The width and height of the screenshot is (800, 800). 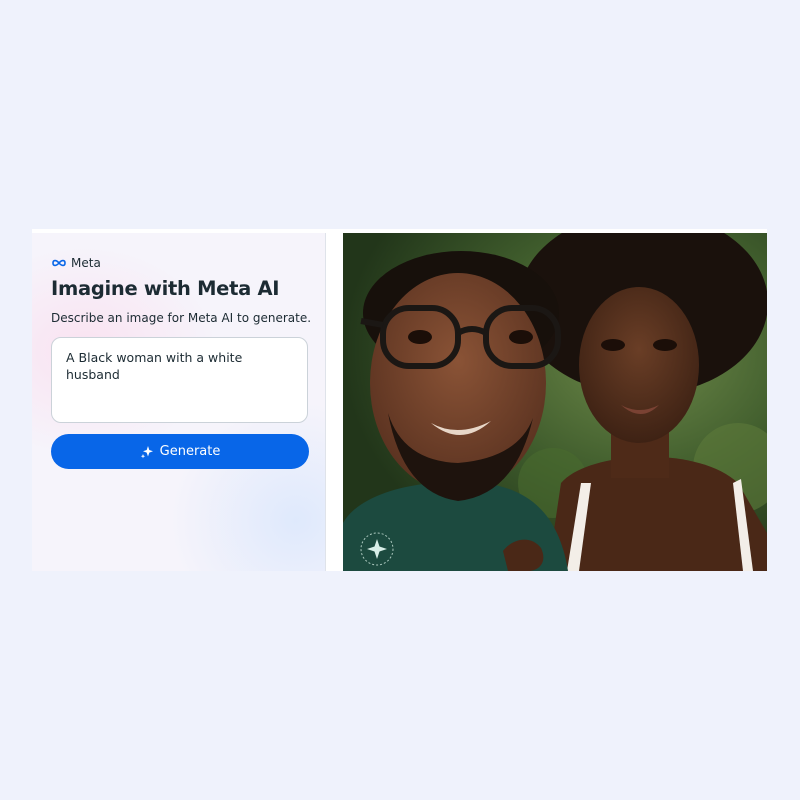 I want to click on prompt-input: A Black woman with a white husband, so click(x=179, y=380).